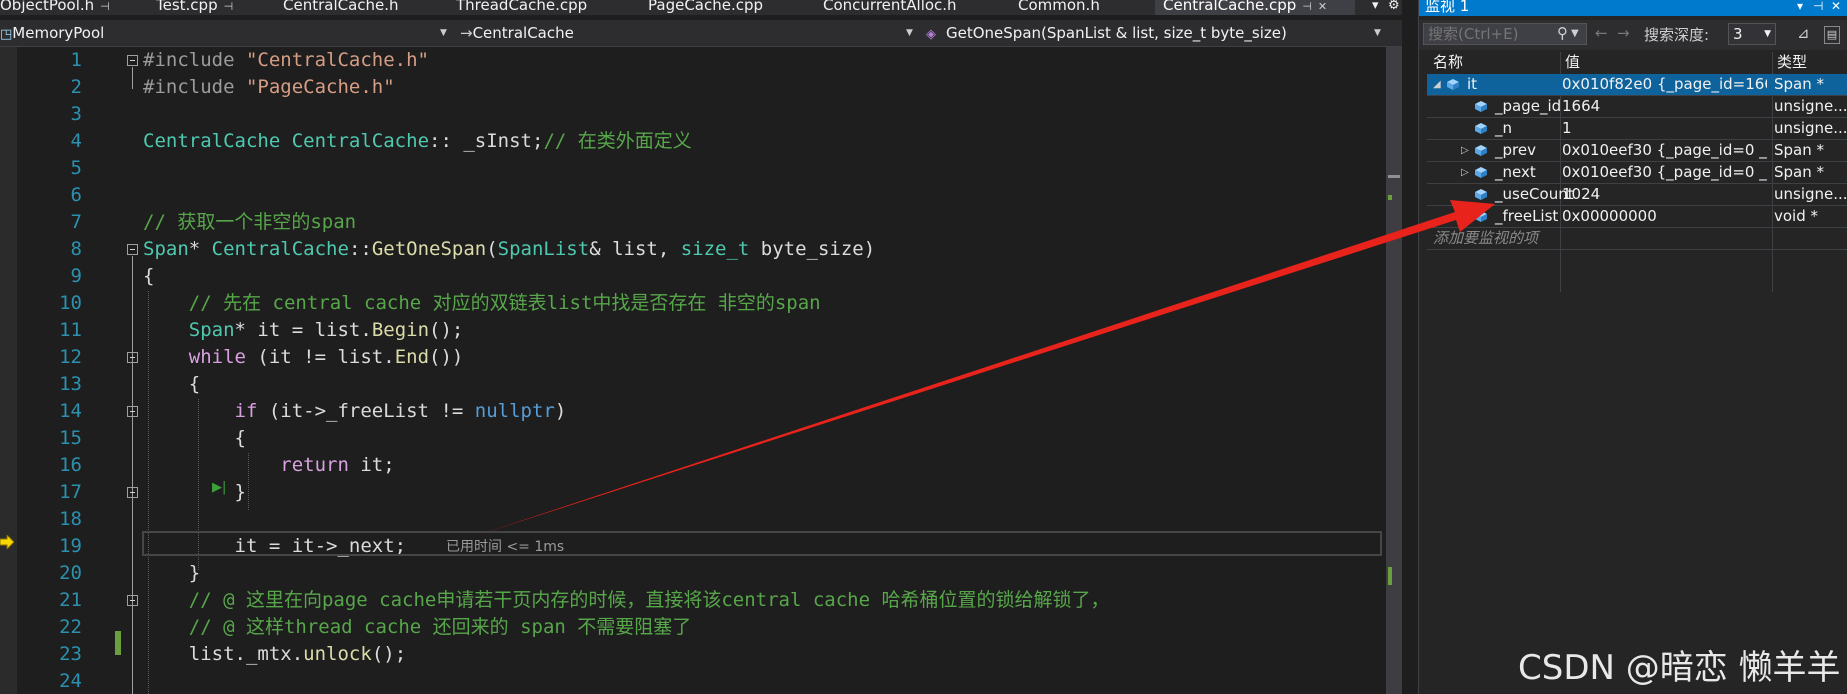 This screenshot has width=1847, height=694. I want to click on code-token: ), so click(560, 411).